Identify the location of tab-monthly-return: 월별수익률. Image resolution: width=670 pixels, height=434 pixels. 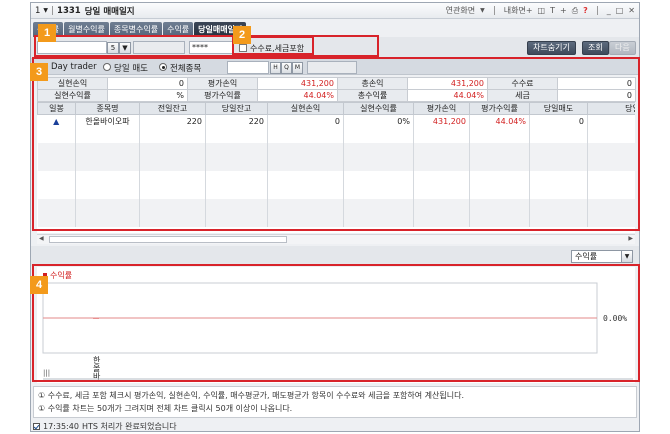
(86, 29).